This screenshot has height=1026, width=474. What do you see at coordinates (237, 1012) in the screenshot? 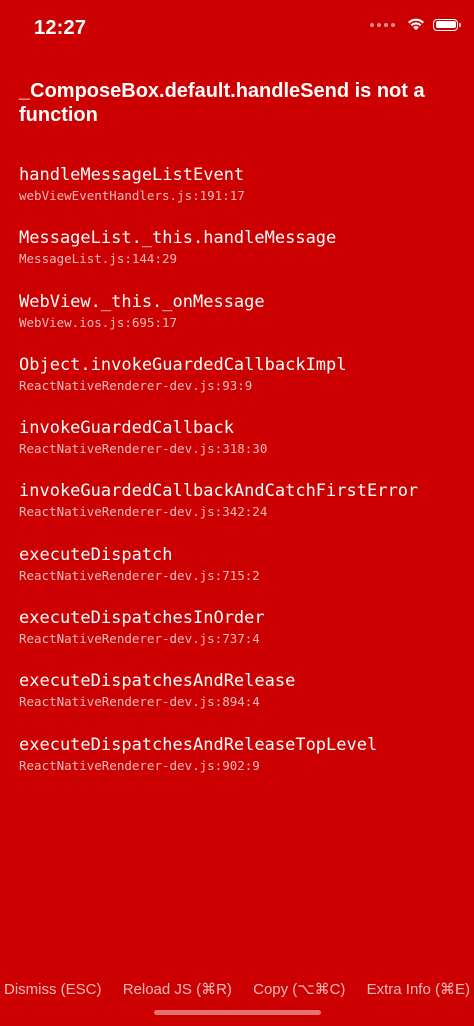
I see `home-indicator` at bounding box center [237, 1012].